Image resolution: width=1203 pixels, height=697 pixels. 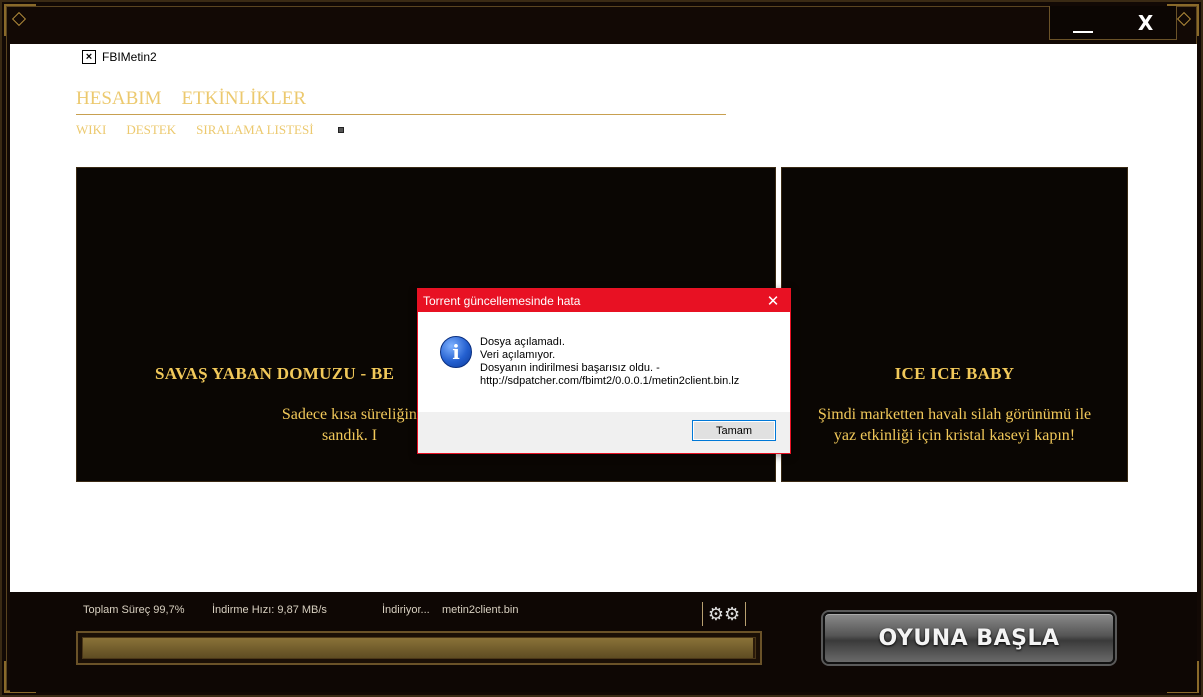 What do you see at coordinates (1082, 23) in the screenshot?
I see `minimize-button` at bounding box center [1082, 23].